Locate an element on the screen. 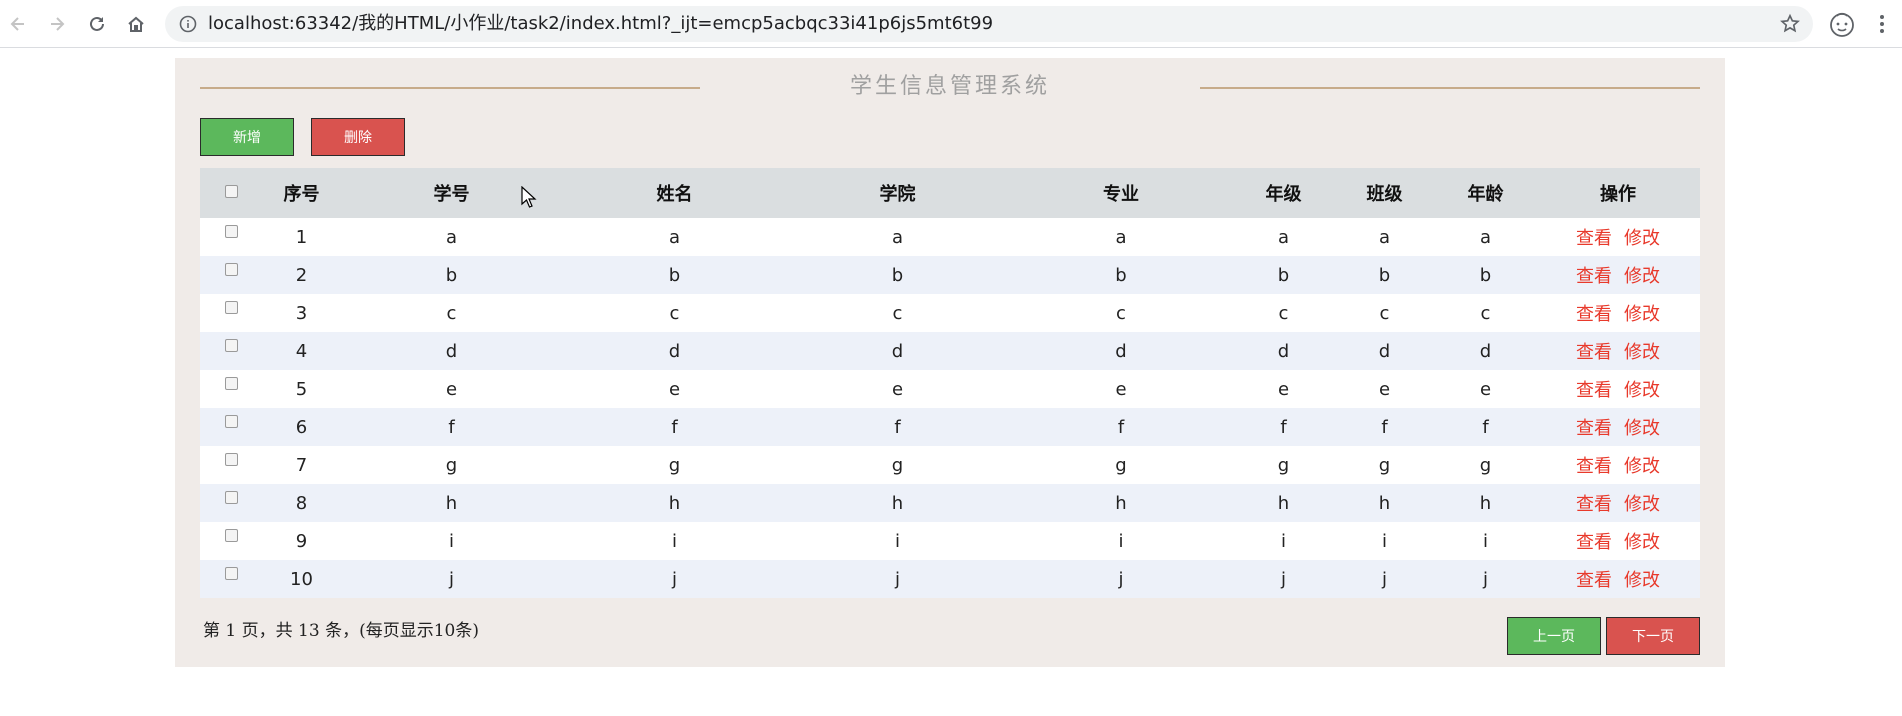 This screenshot has width=1902, height=716. cell-grade: g is located at coordinates (1283, 465).